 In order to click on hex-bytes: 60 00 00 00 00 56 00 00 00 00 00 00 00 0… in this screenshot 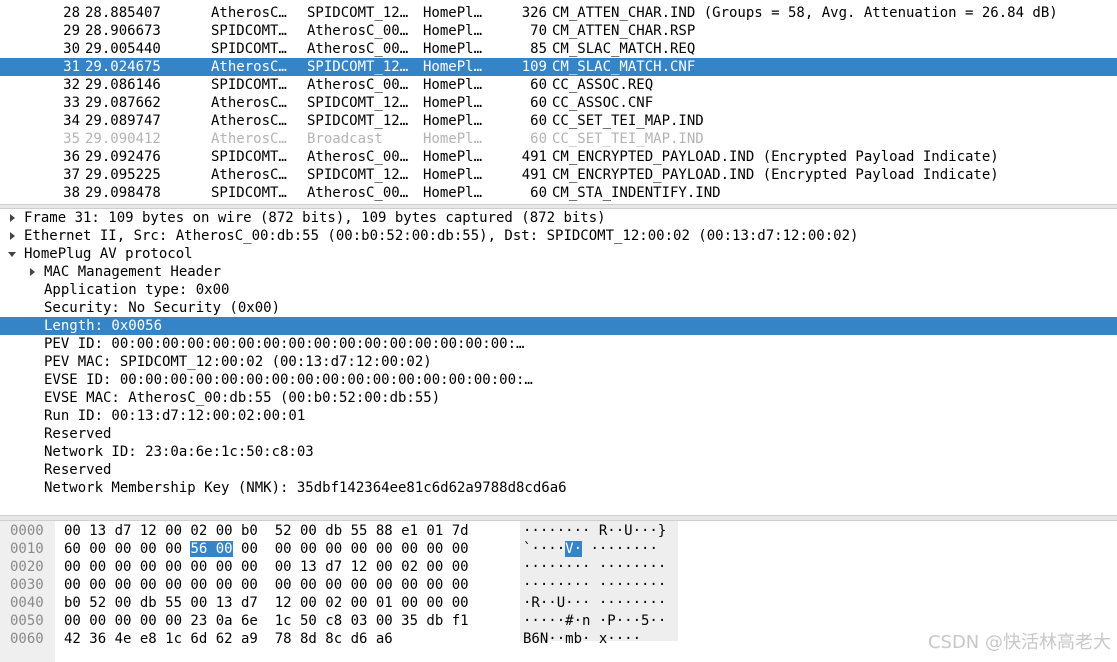, I will do `click(266, 549)`.